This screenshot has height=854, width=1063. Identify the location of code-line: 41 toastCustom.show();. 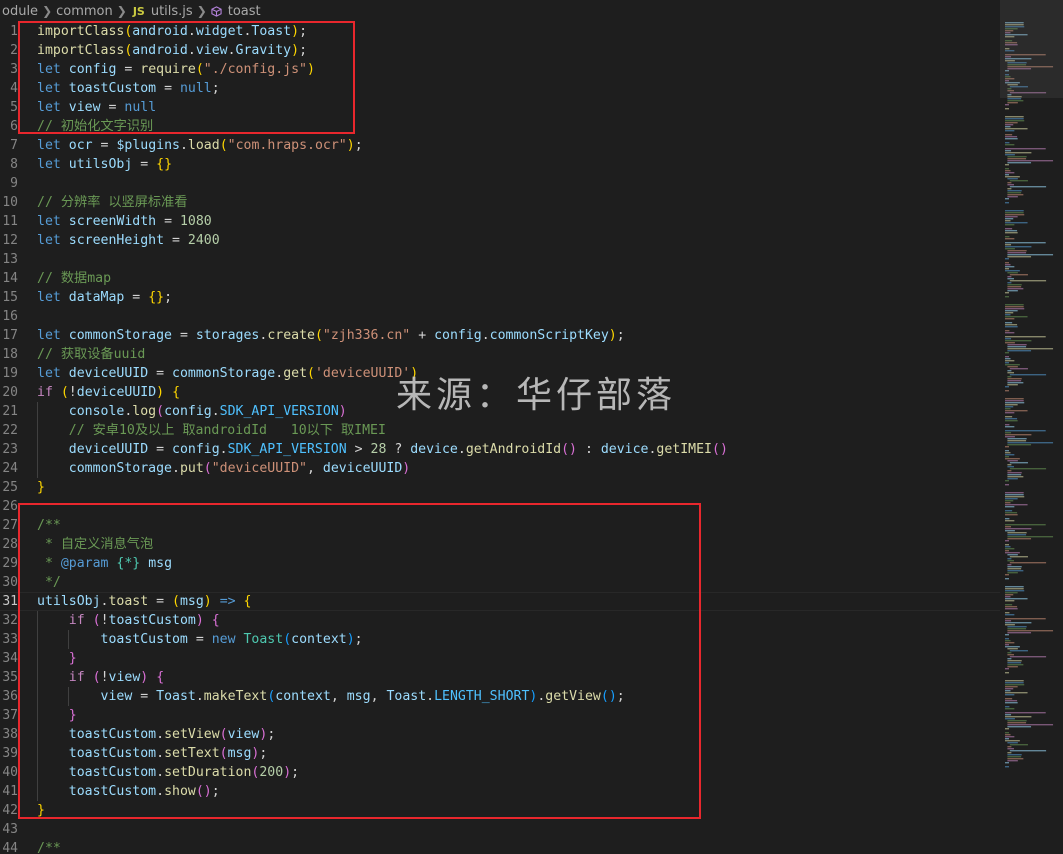
(500, 791).